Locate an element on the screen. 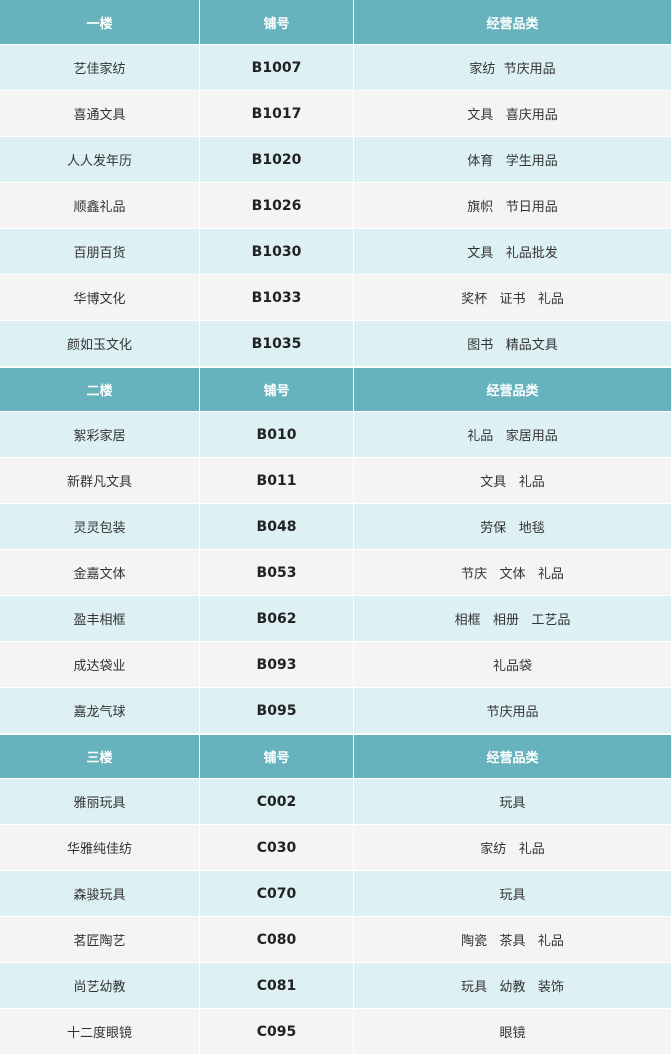 This screenshot has height=1055, width=671. table-row: 艺佳家纺 B1007 家纺 节庆用品 is located at coordinates (335, 68).